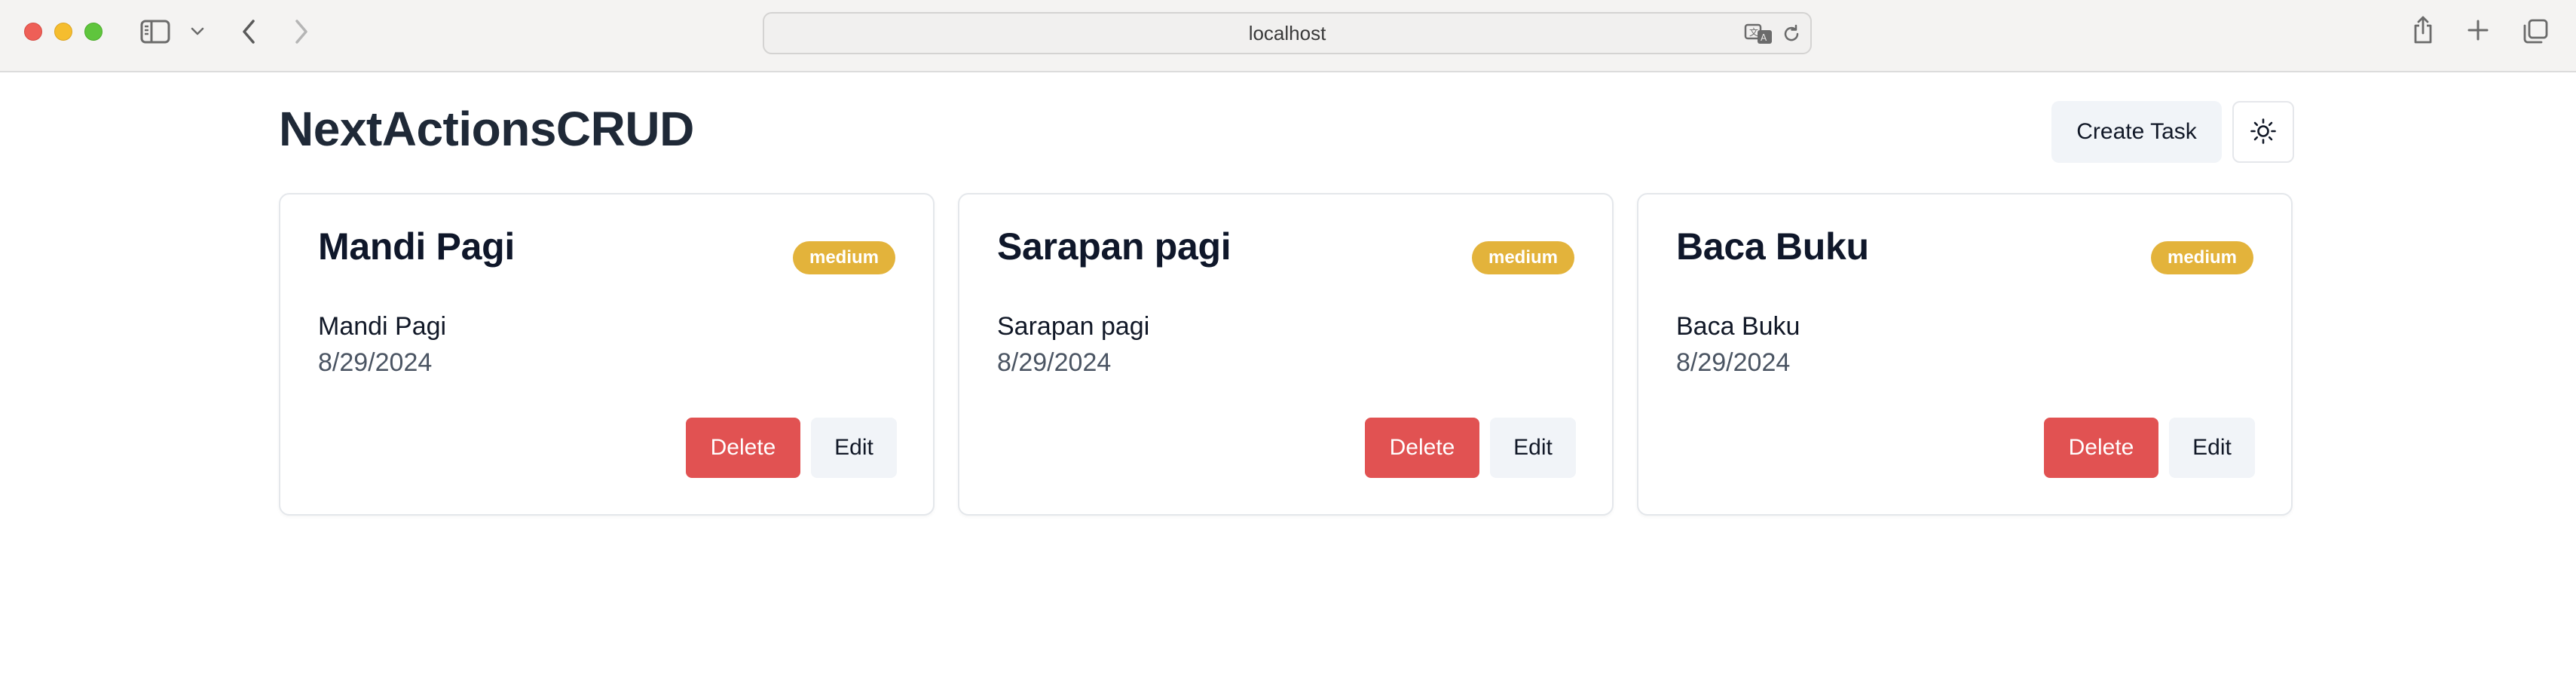 Image resolution: width=2576 pixels, height=689 pixels. What do you see at coordinates (249, 32) in the screenshot?
I see `chevron-left-icon` at bounding box center [249, 32].